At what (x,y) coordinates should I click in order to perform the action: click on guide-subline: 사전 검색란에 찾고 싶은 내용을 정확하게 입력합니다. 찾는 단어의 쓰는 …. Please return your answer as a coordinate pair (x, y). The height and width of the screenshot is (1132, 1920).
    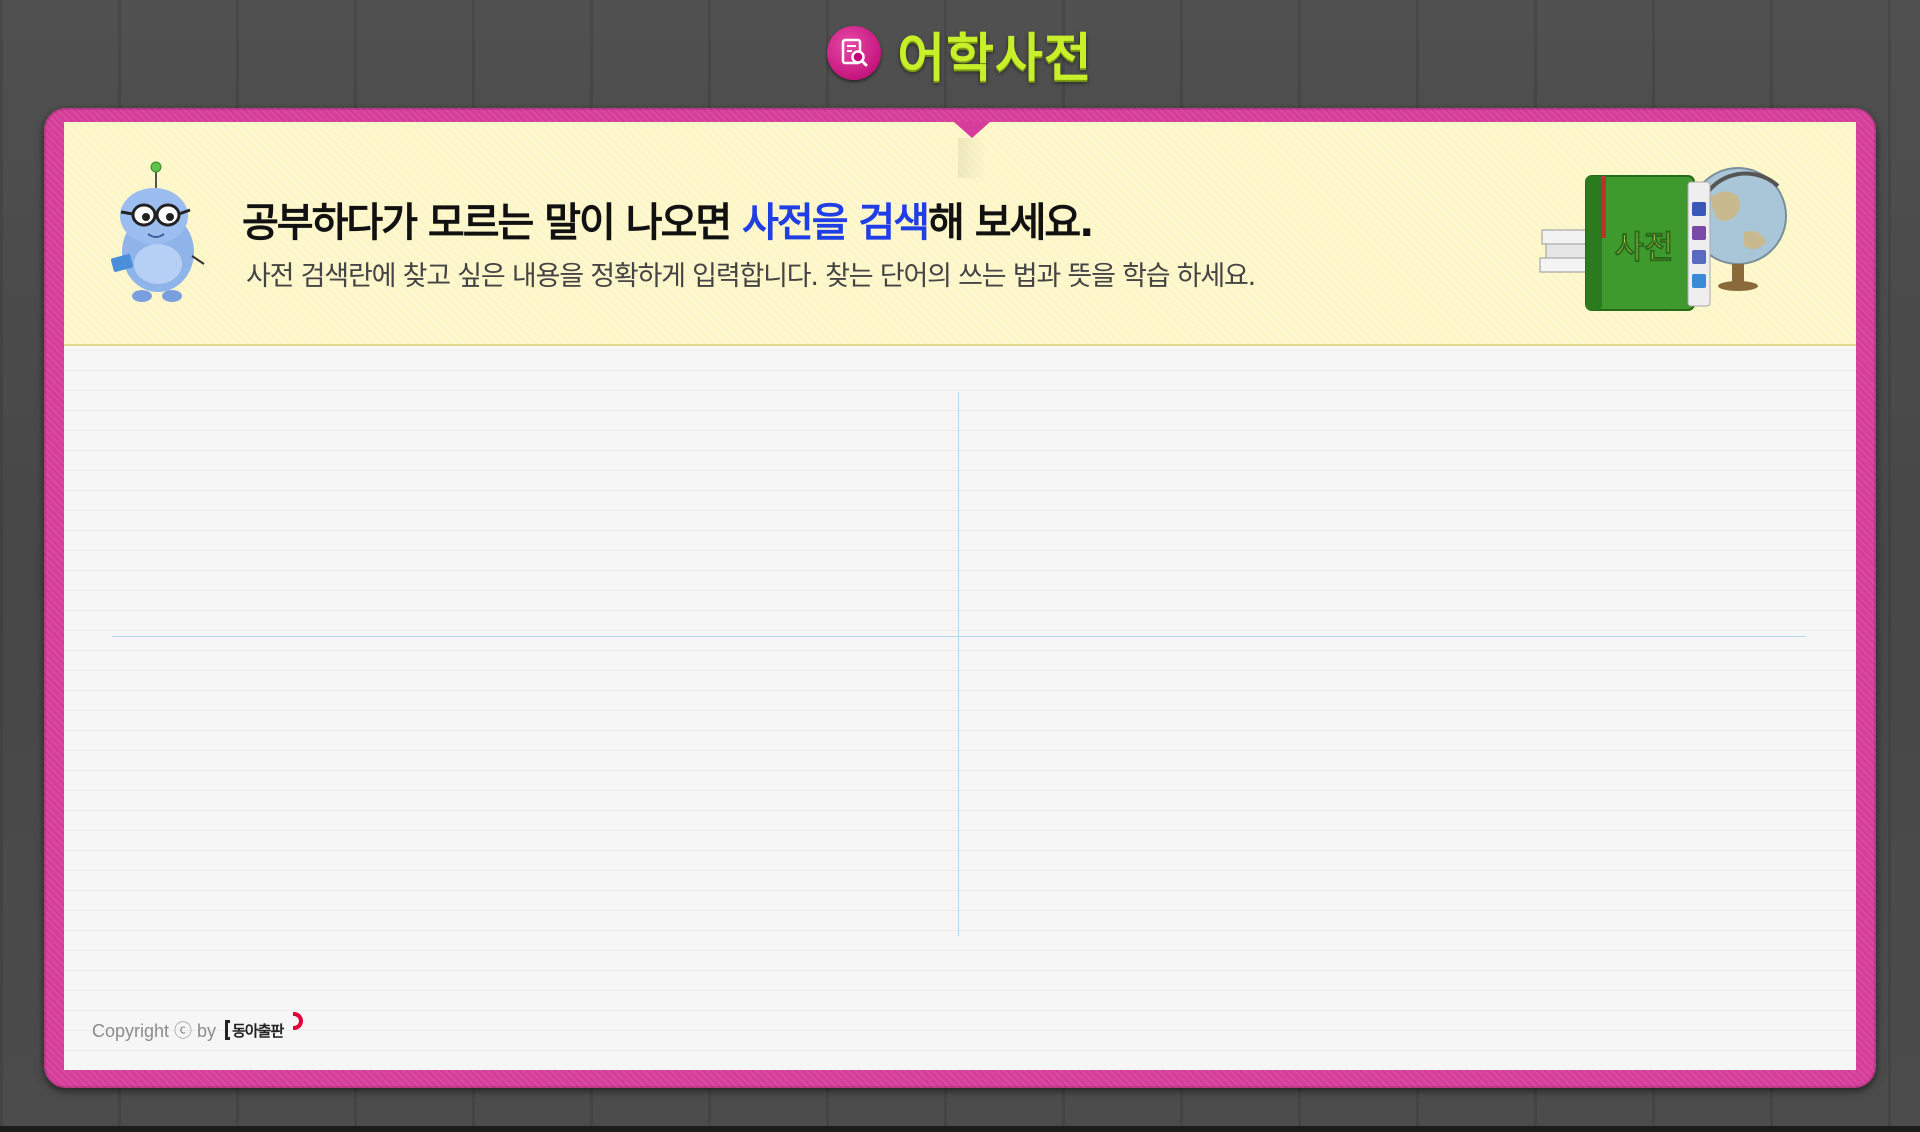
    Looking at the image, I should click on (751, 276).